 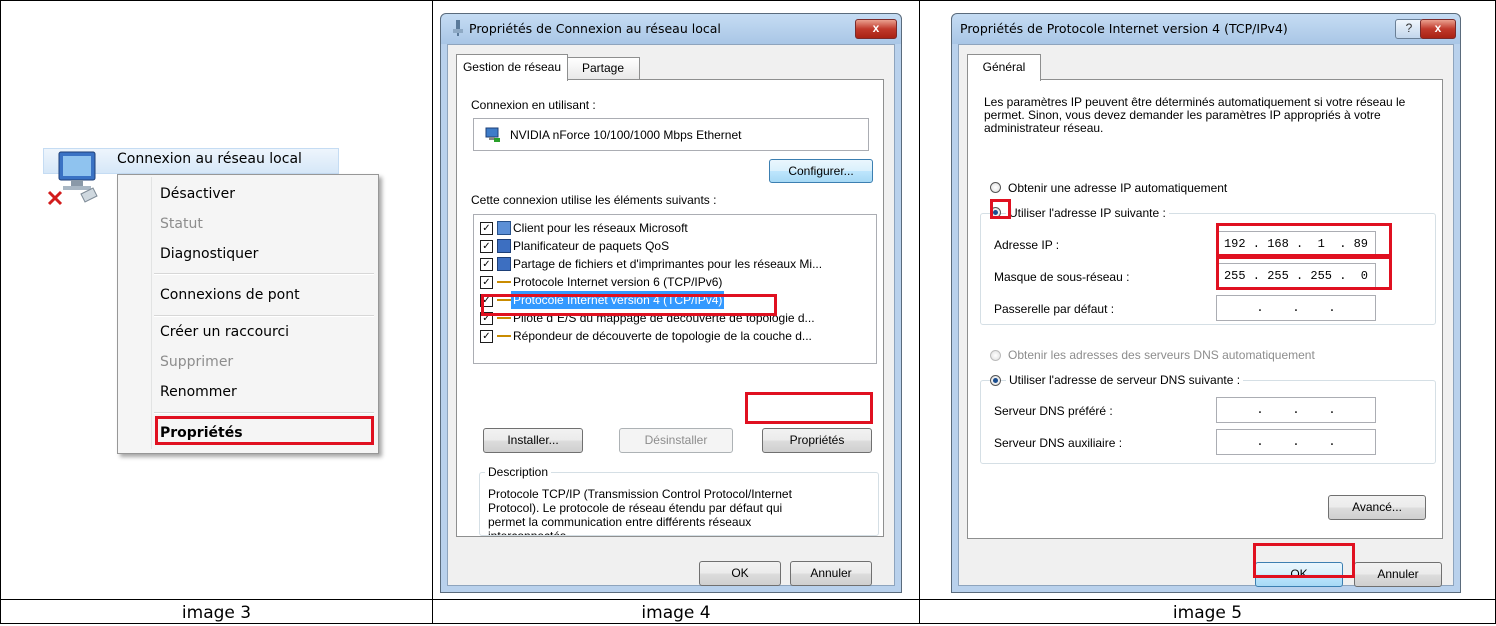 What do you see at coordinates (264, 430) in the screenshot?
I see `highlight-properties-menu` at bounding box center [264, 430].